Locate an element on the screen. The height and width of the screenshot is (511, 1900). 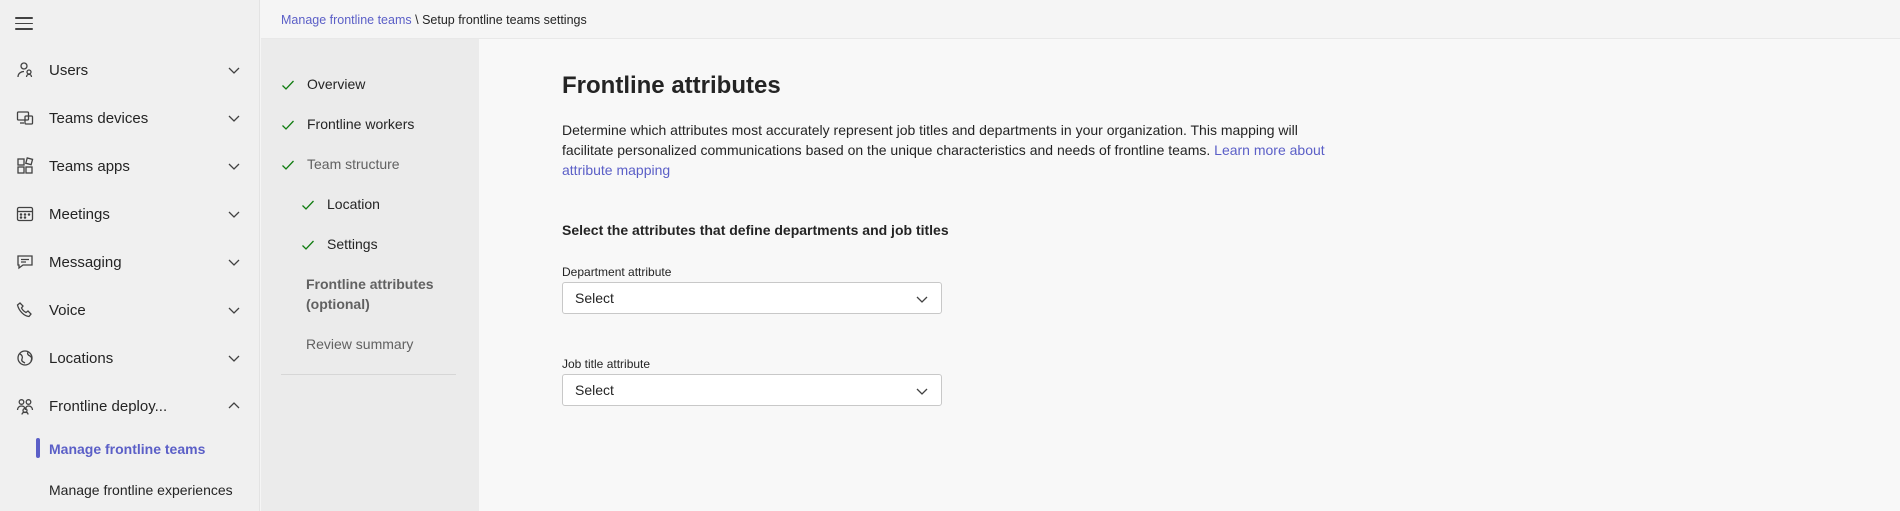
step-label: Location is located at coordinates (353, 204).